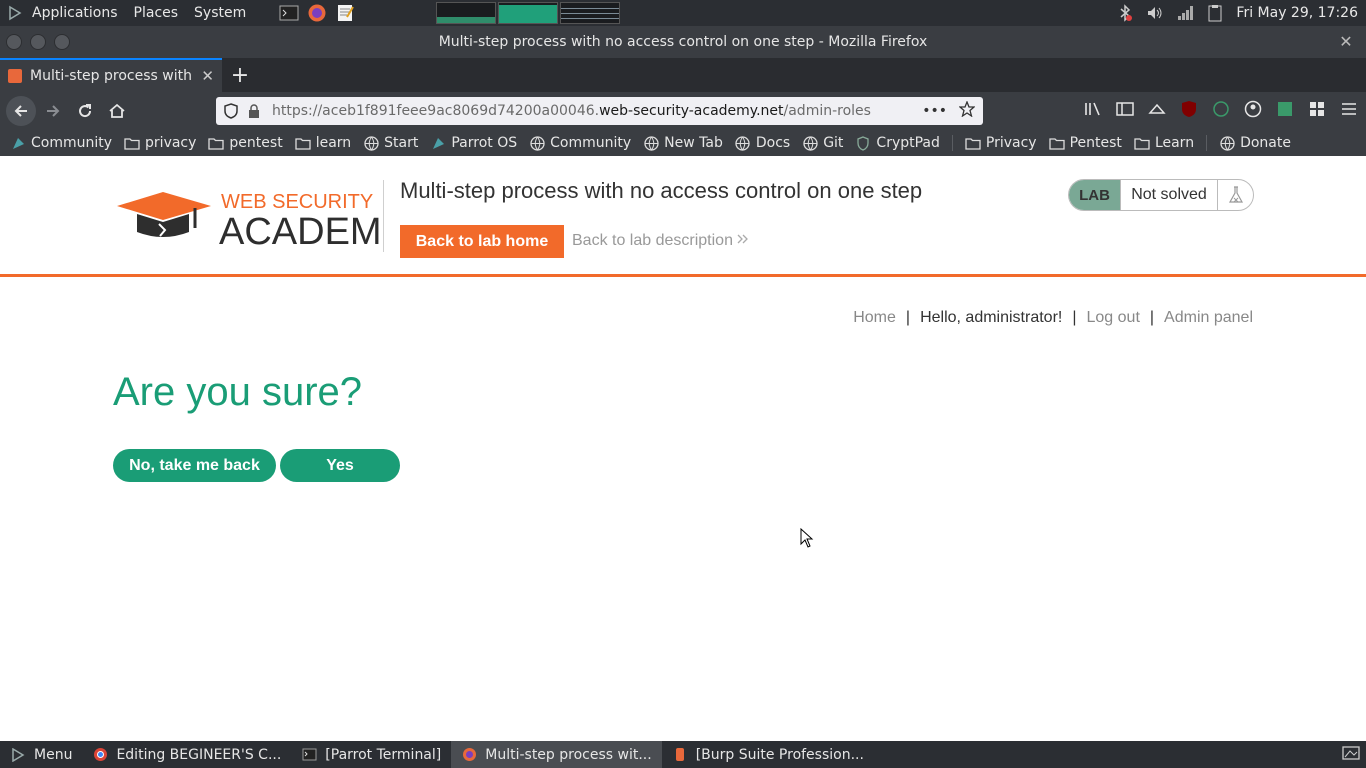 The width and height of the screenshot is (1366, 768). What do you see at coordinates (1164, 143) in the screenshot?
I see `bookmark-item: Learn` at bounding box center [1164, 143].